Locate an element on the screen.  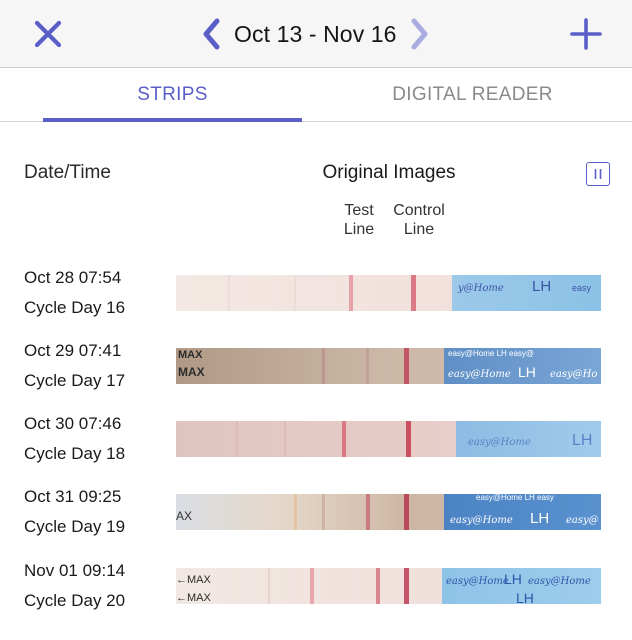
row-cycle-day: Cycle Day 19 is located at coordinates (75, 526).